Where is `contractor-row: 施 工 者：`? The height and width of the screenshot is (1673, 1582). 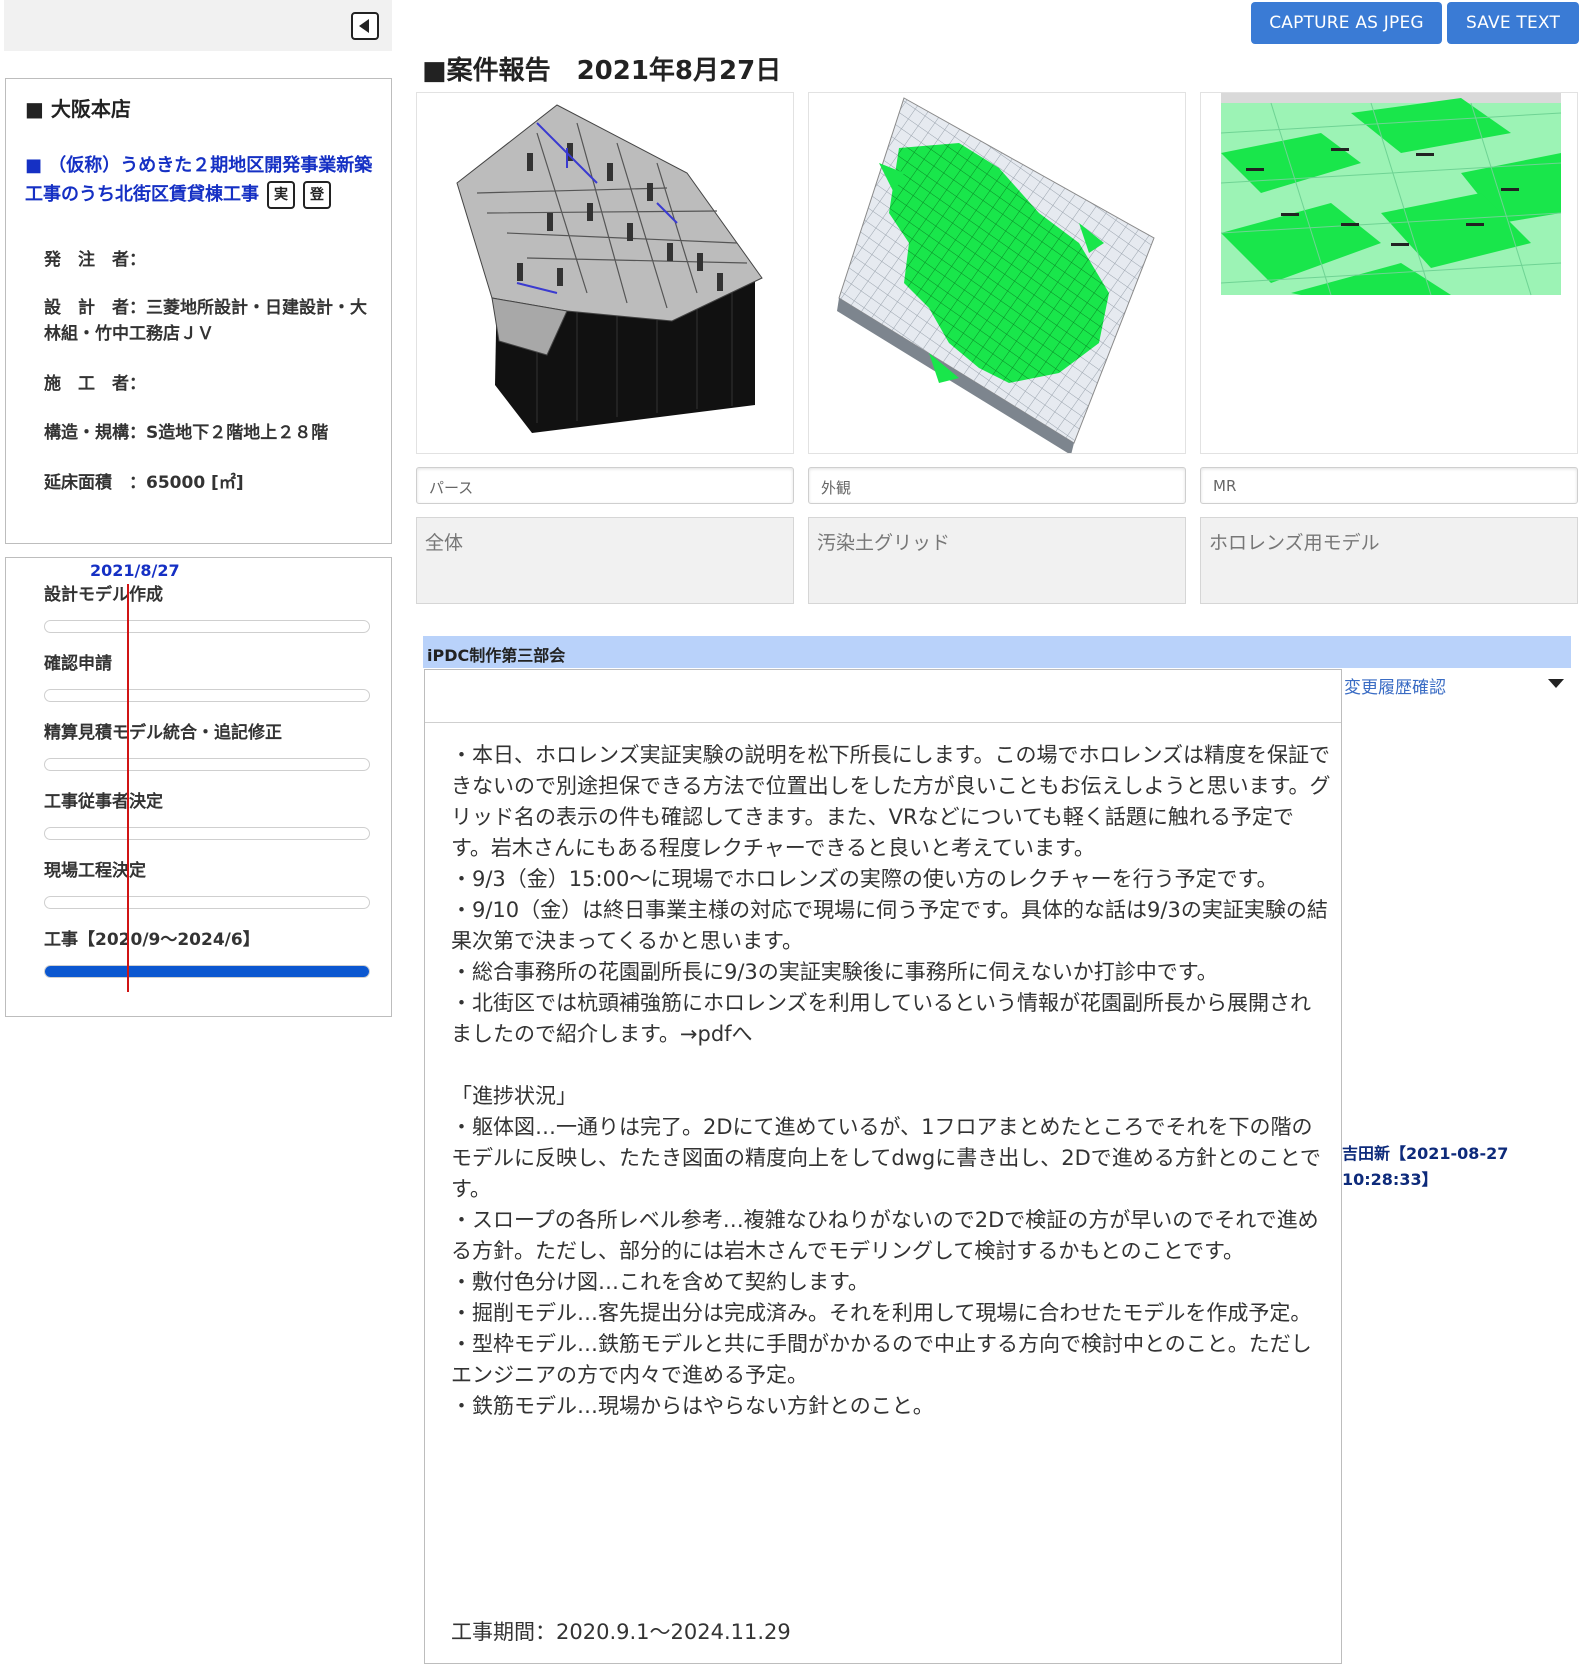
contractor-row: 施 工 者： is located at coordinates (95, 384).